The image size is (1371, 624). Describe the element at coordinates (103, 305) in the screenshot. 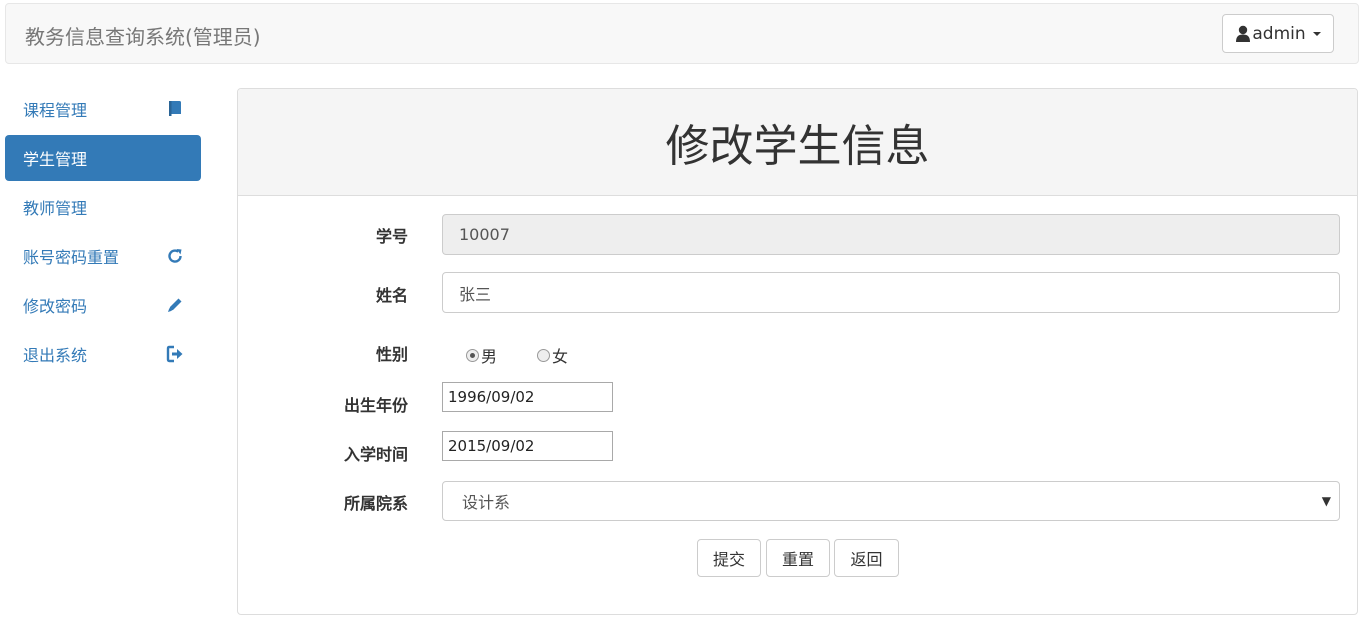

I see `sidebar-item-change-password: 修改密码` at that location.